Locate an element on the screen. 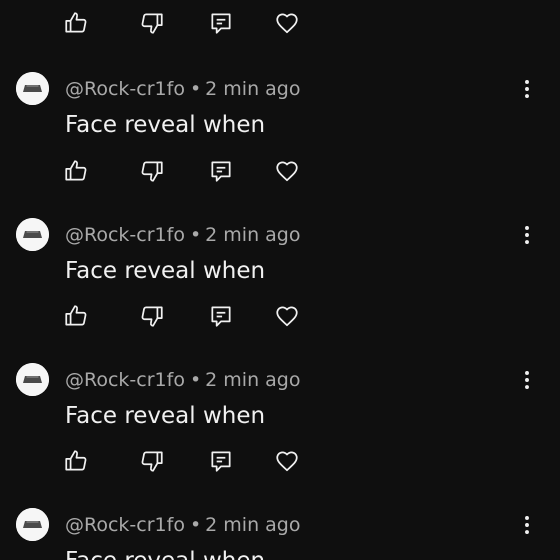  comment-actions-previous is located at coordinates (280, 25).